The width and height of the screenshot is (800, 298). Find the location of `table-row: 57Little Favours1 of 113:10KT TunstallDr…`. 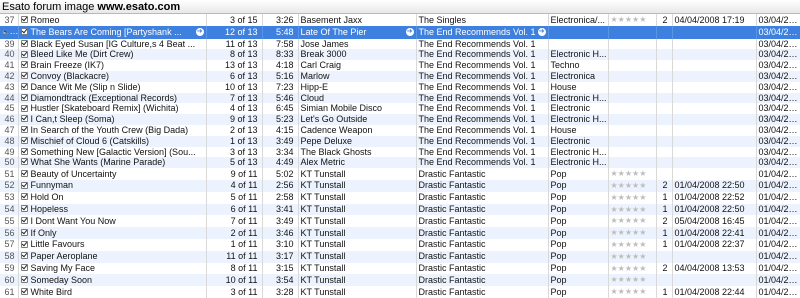

table-row: 57Little Favours1 of 113:10KT TunstallDr… is located at coordinates (400, 245).